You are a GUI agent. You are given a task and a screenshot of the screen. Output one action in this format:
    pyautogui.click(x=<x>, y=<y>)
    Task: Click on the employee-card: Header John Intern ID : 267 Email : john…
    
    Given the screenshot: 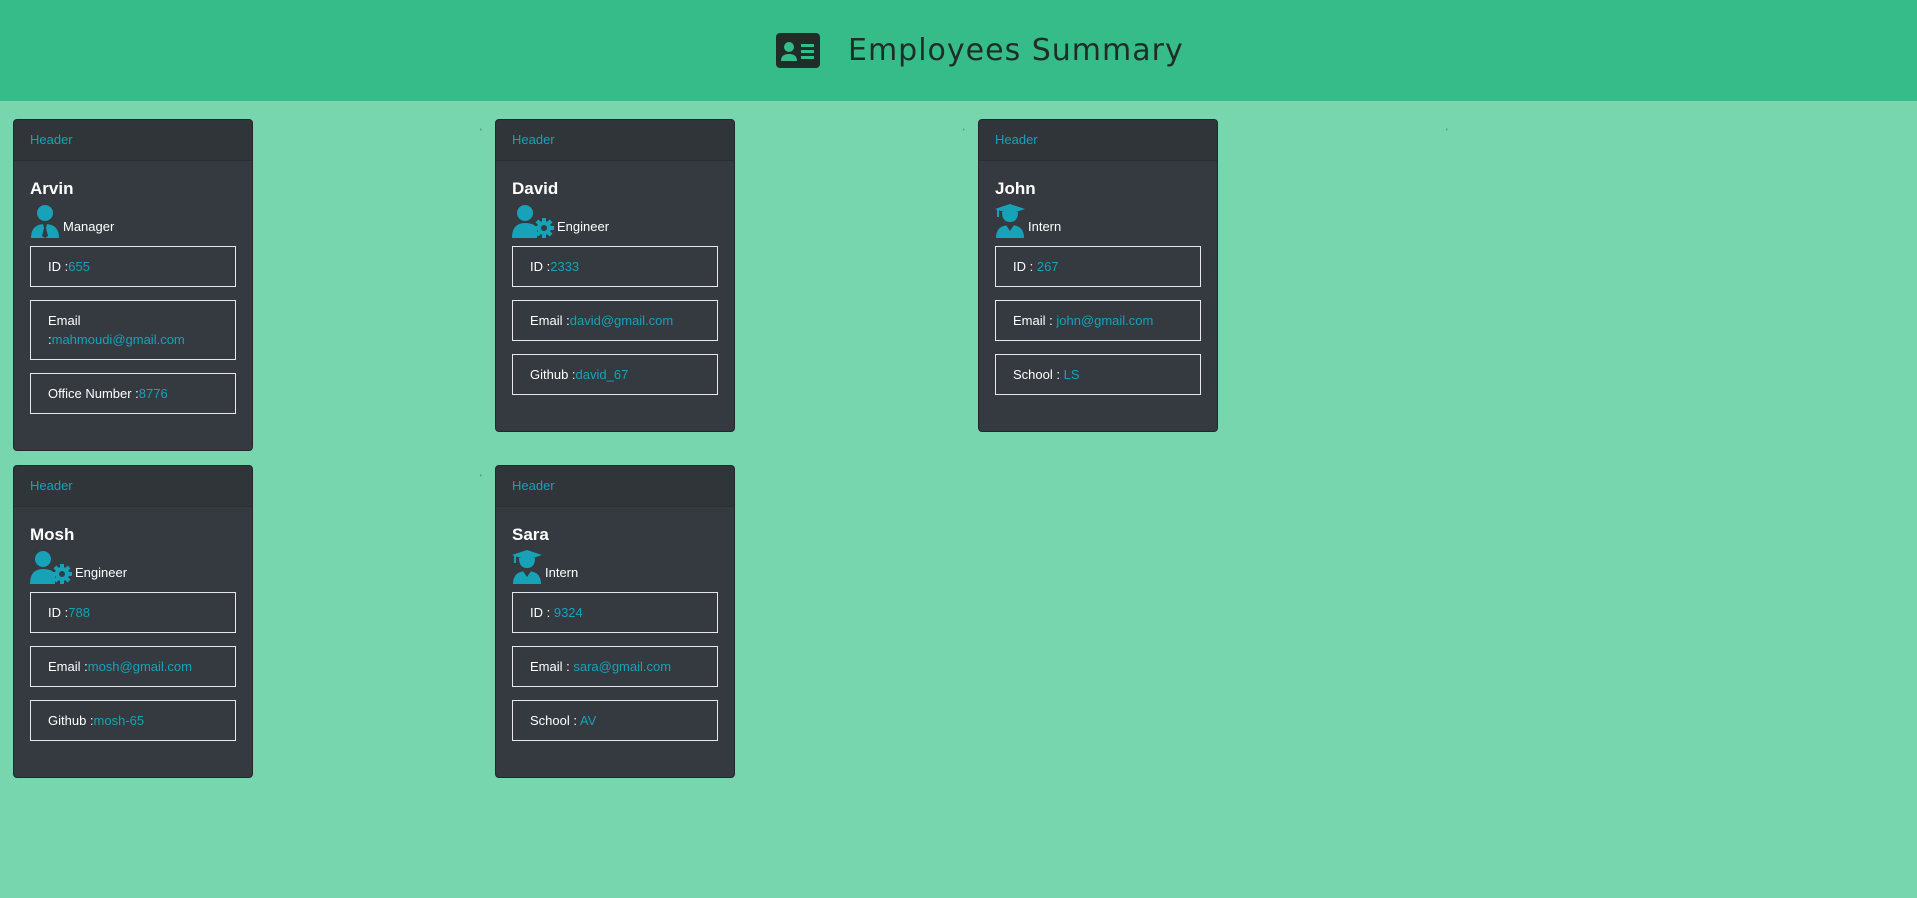 What is the action you would take?
    pyautogui.click(x=1098, y=275)
    